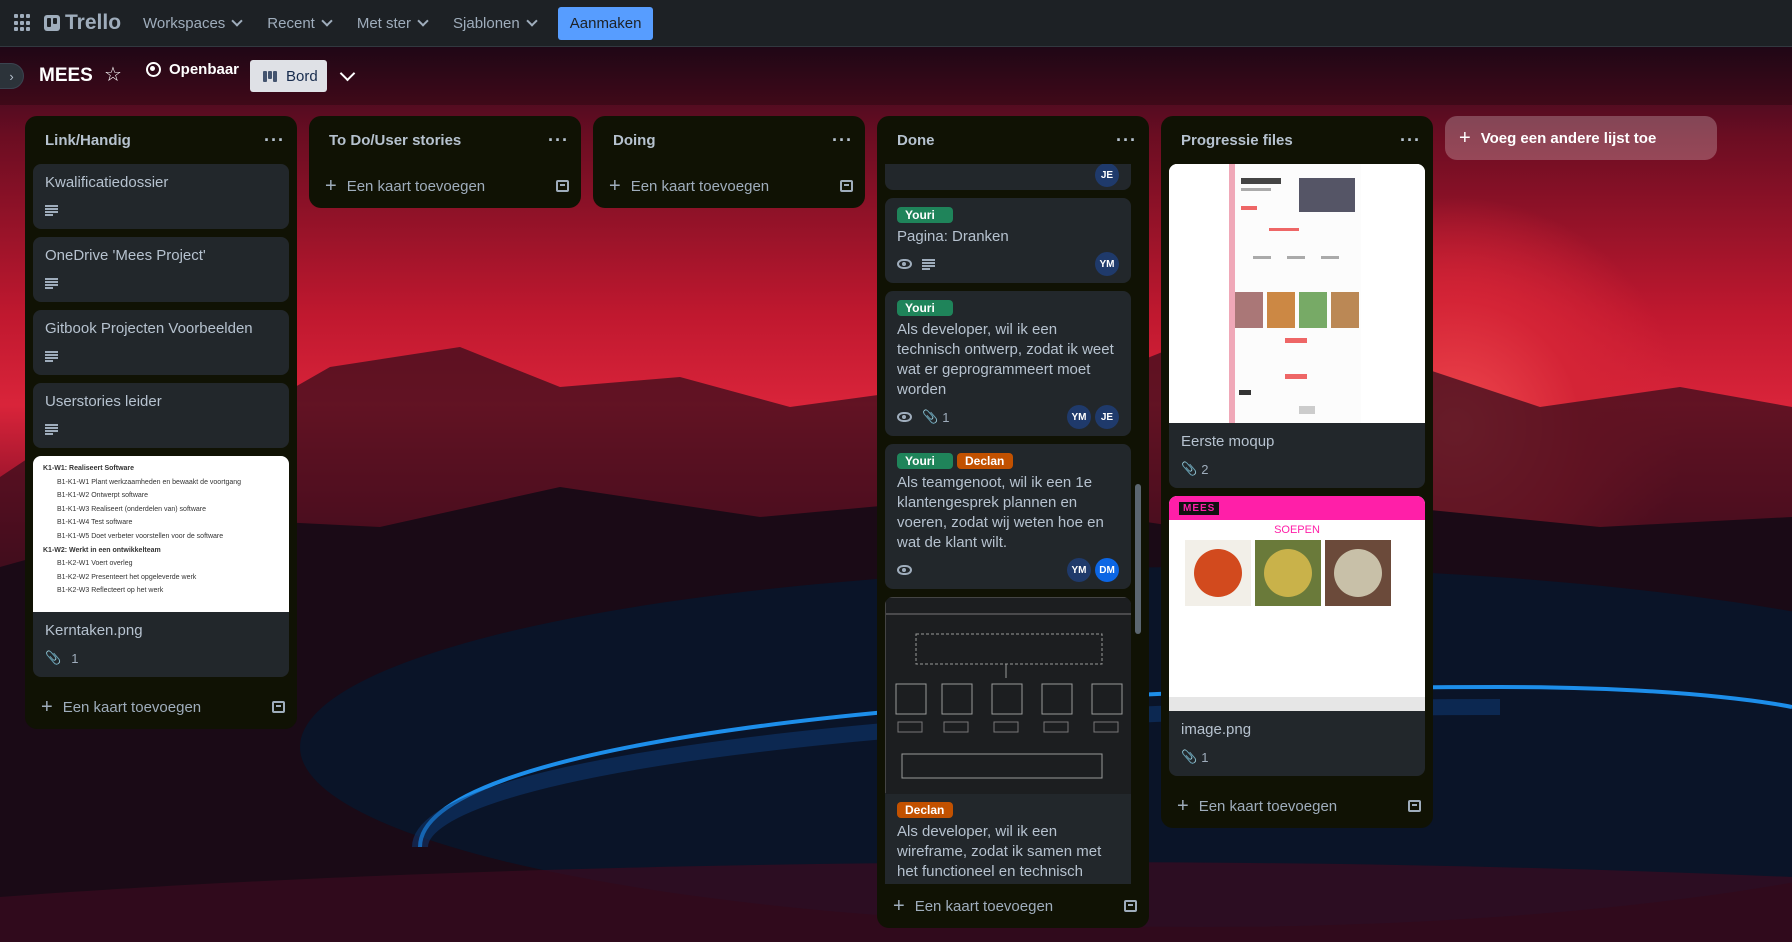 The width and height of the screenshot is (1792, 942). I want to click on card-cover-image: MEES SOEPEN, so click(1297, 603).